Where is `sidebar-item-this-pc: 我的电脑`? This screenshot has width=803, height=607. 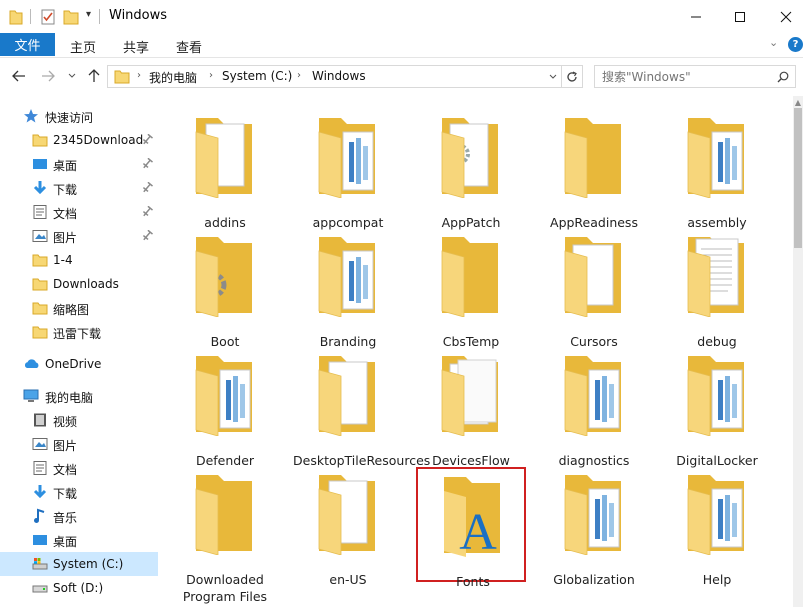
sidebar-item-this-pc: 我的电脑 is located at coordinates (79, 396).